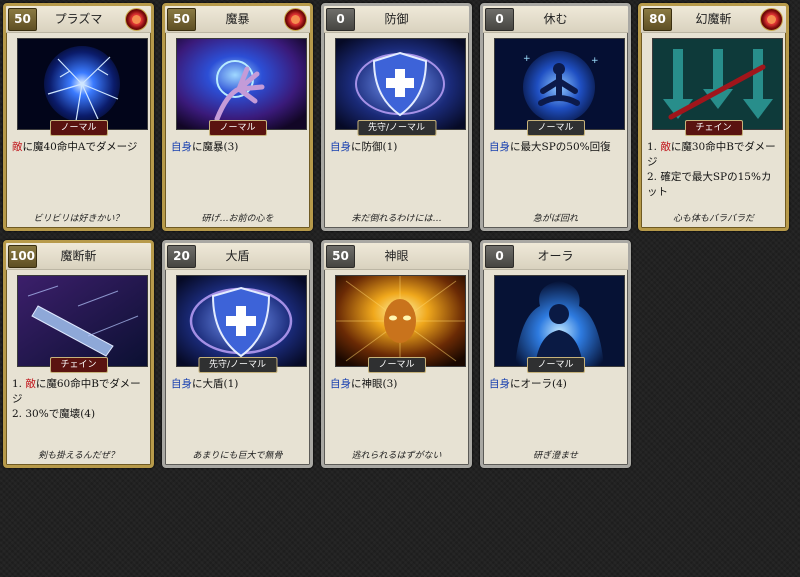 This screenshot has height=577, width=800. Describe the element at coordinates (717, 84) in the screenshot. I see `card-art-slash` at that location.